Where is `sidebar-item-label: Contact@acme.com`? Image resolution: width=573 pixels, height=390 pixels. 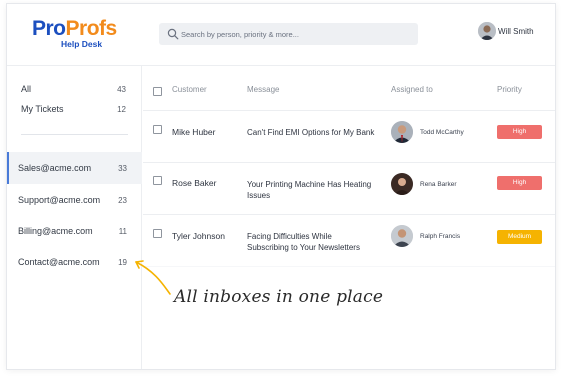 sidebar-item-label: Contact@acme.com is located at coordinates (59, 262).